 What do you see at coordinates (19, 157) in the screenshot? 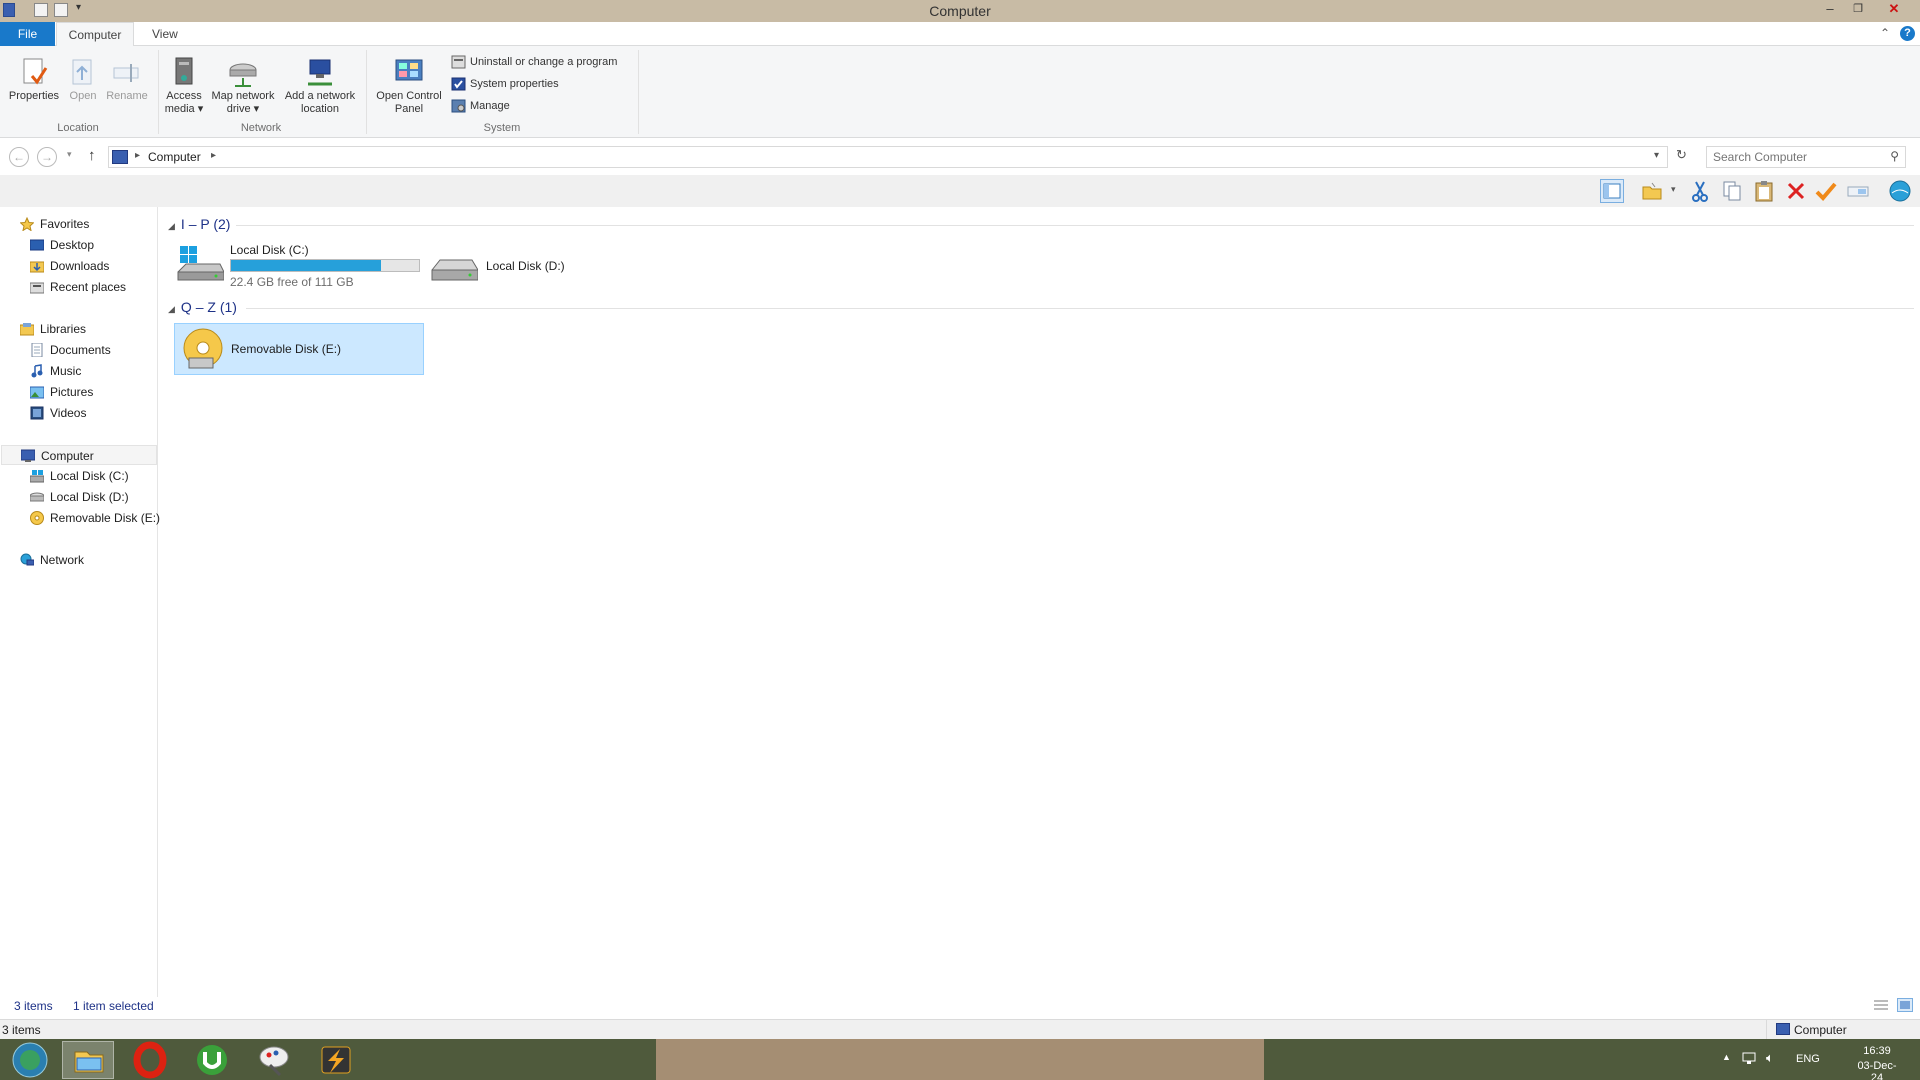
I see `back-button: ←` at bounding box center [19, 157].